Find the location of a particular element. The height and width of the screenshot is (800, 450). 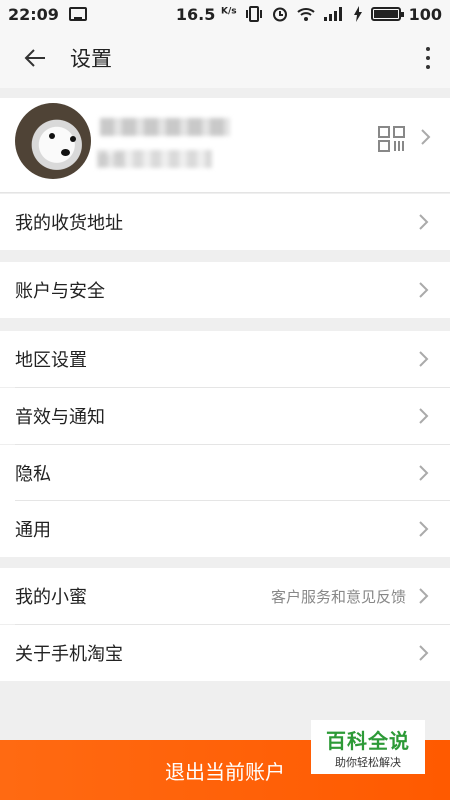

menu-item-address: 我的收货地址 is located at coordinates (225, 222).